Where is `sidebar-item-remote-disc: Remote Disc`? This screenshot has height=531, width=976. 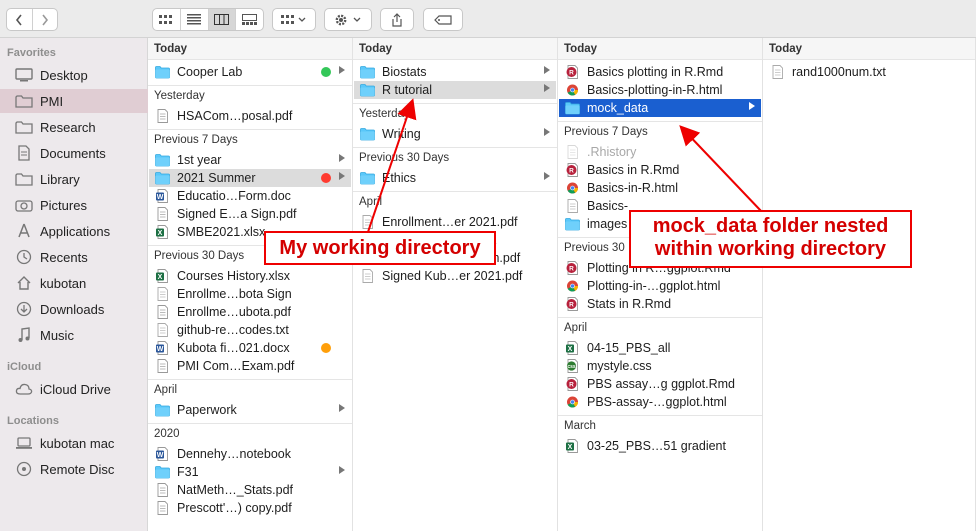 sidebar-item-remote-disc: Remote Disc is located at coordinates (74, 469).